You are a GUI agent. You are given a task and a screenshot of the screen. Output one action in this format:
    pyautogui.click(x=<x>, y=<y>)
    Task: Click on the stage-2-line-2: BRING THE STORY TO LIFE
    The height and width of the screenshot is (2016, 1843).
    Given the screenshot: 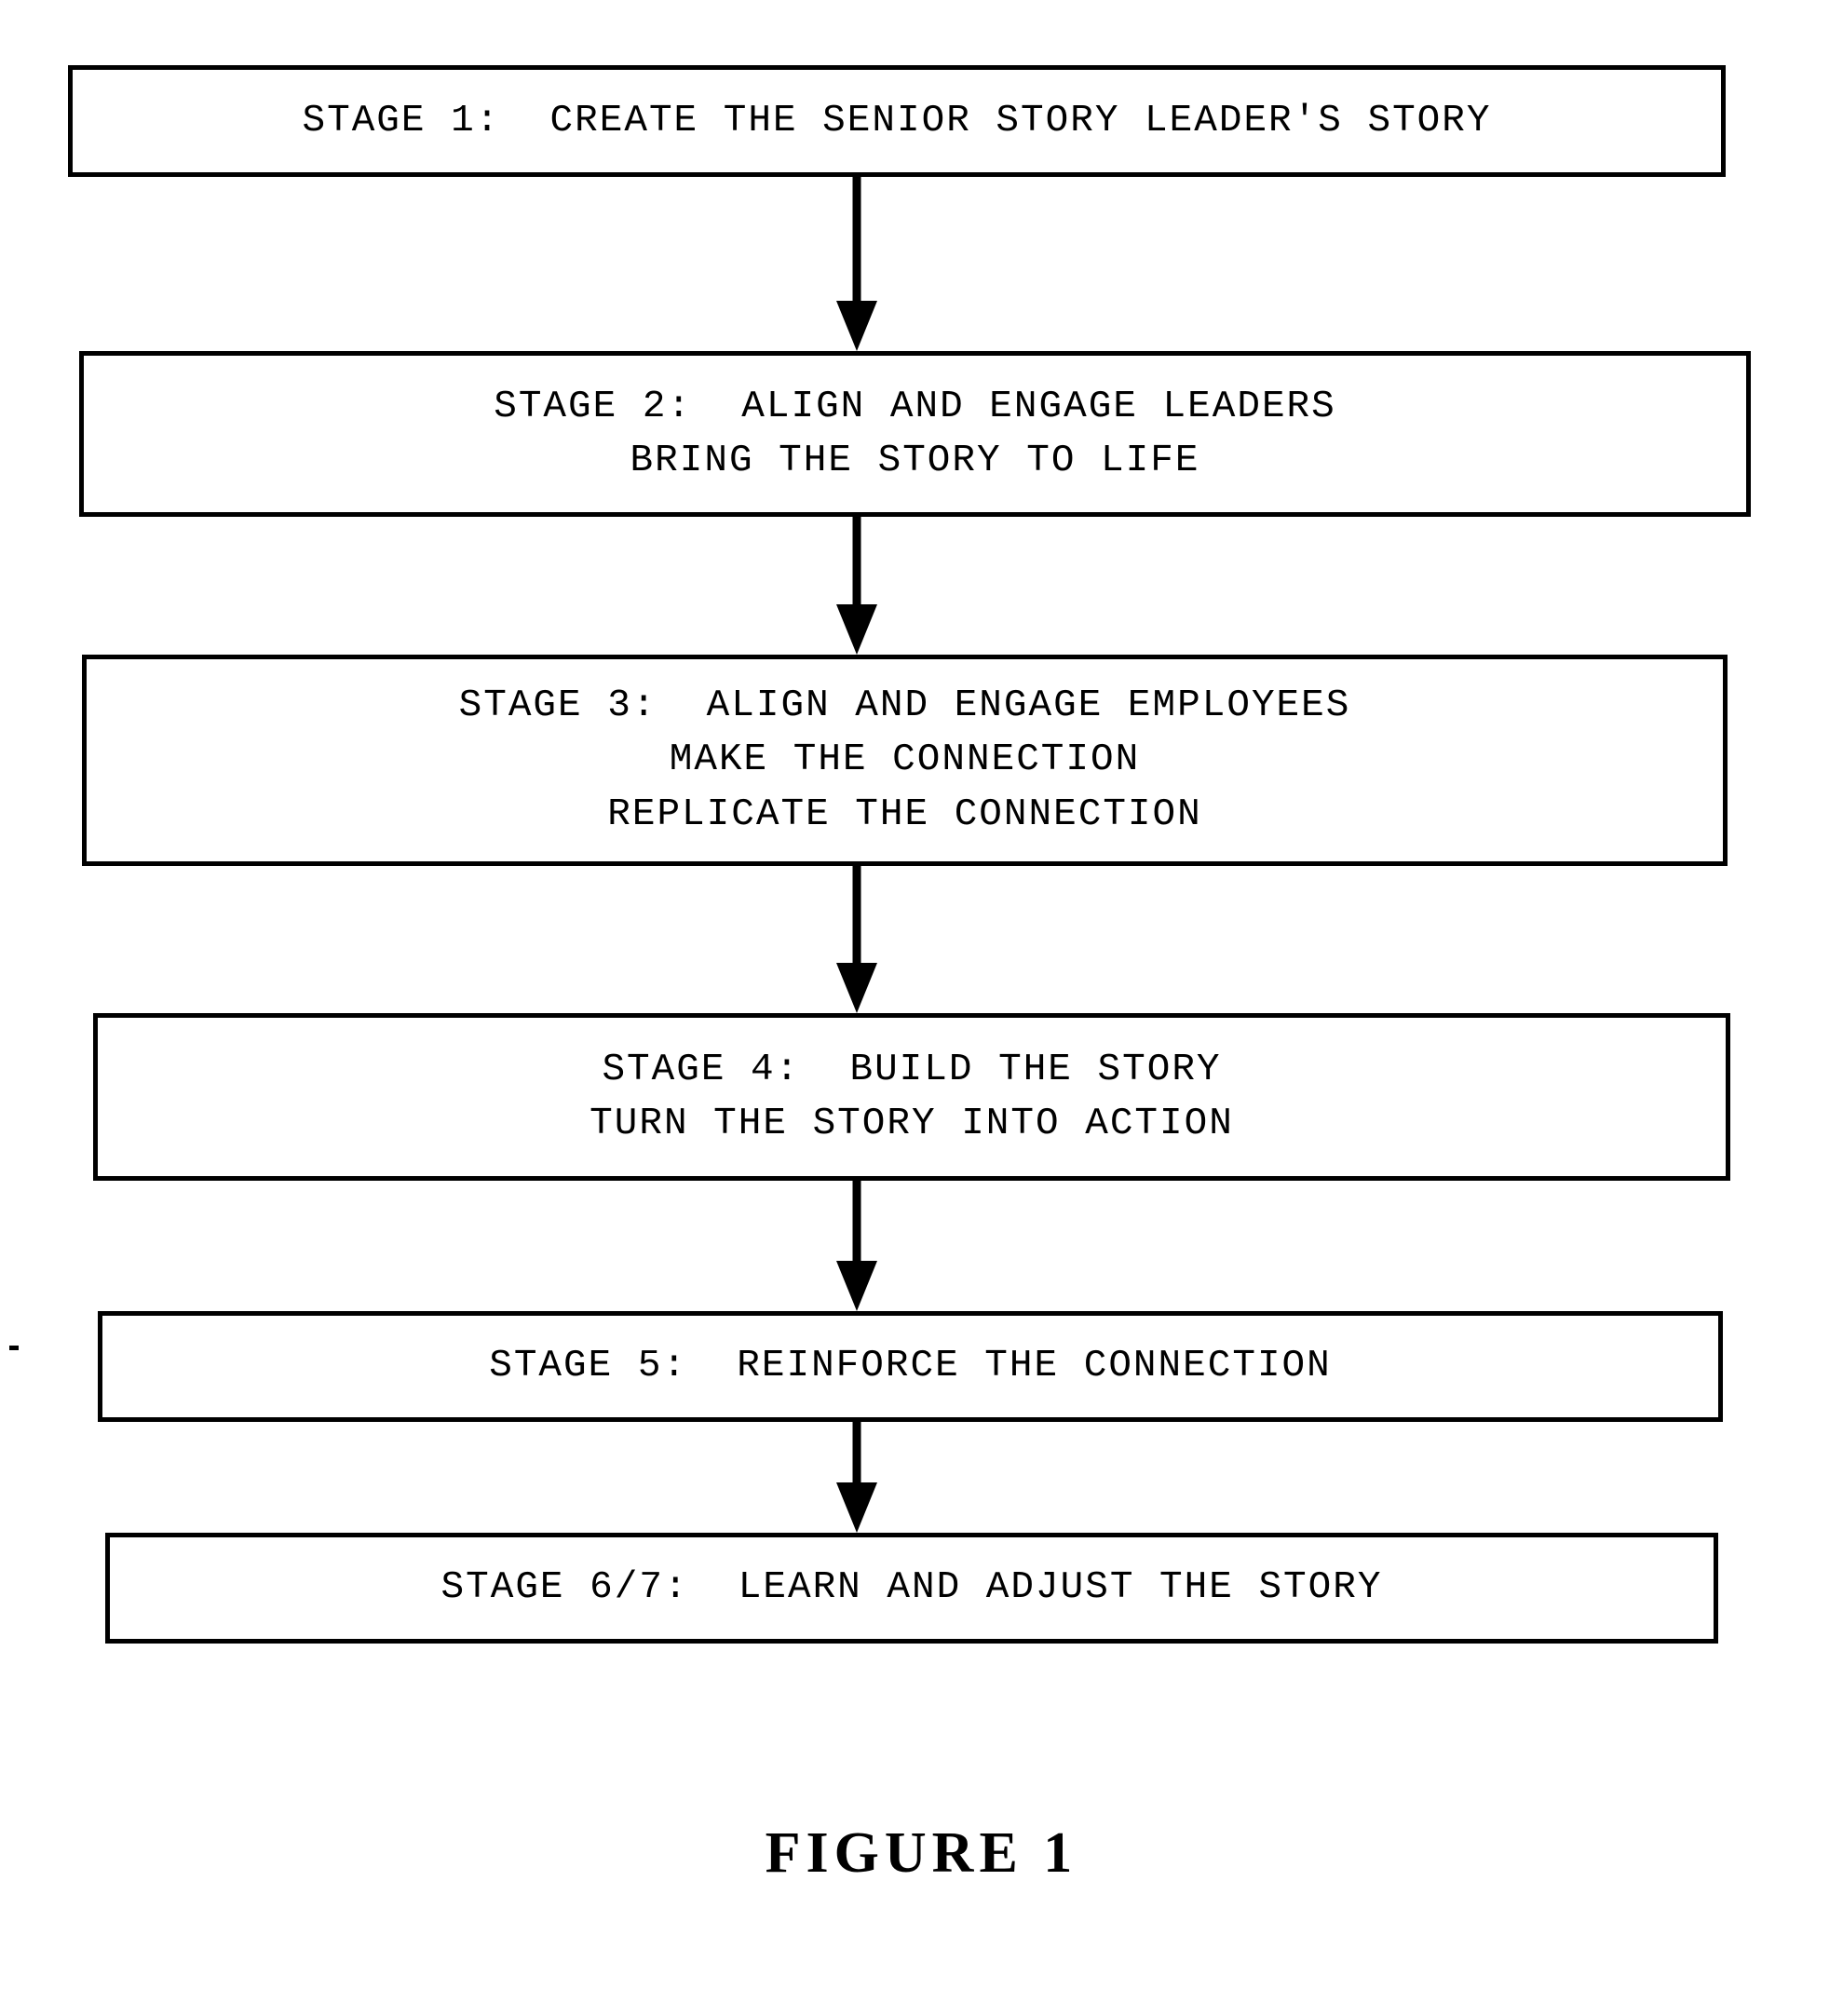 What is the action you would take?
    pyautogui.click(x=915, y=461)
    